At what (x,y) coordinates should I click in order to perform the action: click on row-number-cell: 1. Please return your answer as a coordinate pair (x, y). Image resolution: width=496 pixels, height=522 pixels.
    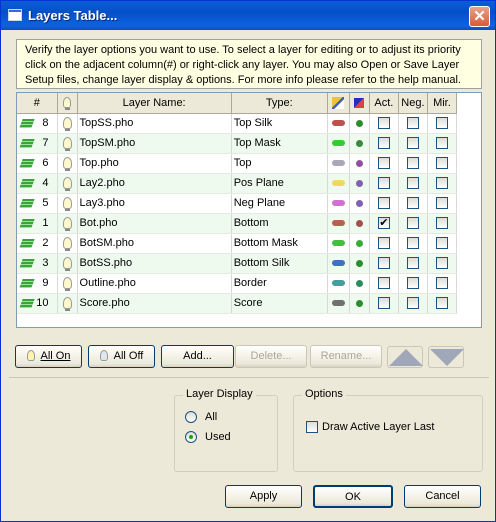
    Looking at the image, I should click on (37, 223).